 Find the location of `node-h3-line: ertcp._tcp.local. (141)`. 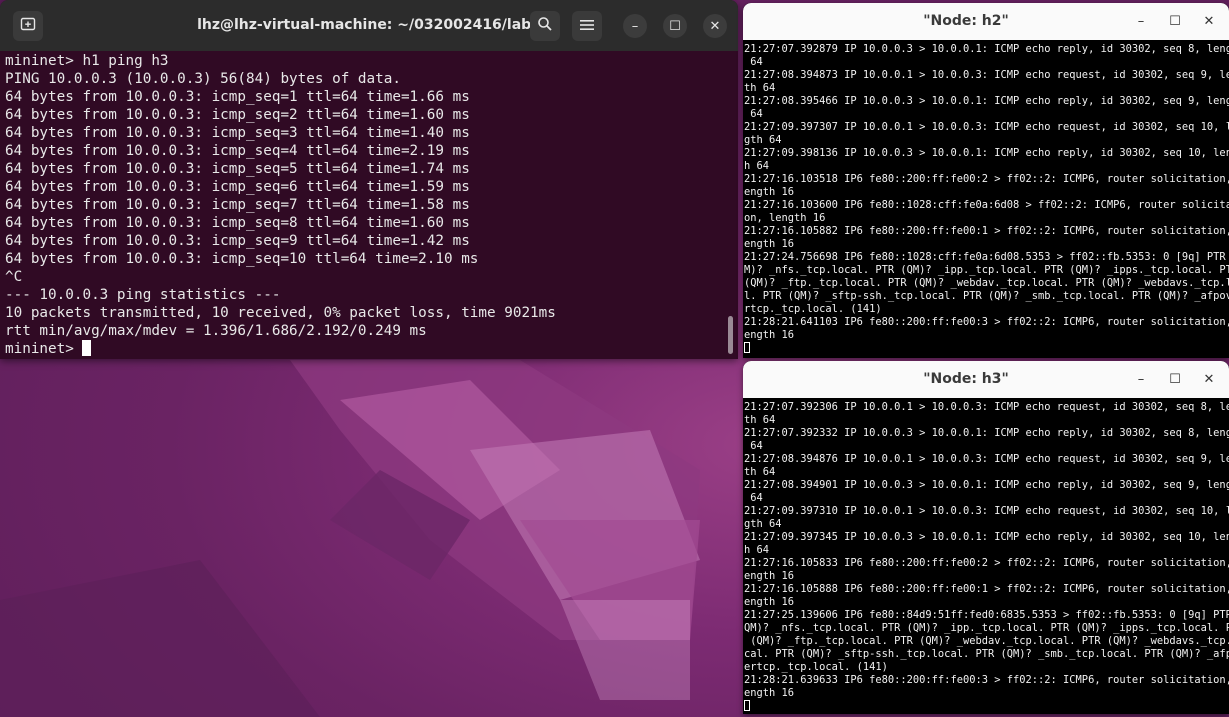

node-h3-line: ertcp._tcp.local. (141) is located at coordinates (816, 667).